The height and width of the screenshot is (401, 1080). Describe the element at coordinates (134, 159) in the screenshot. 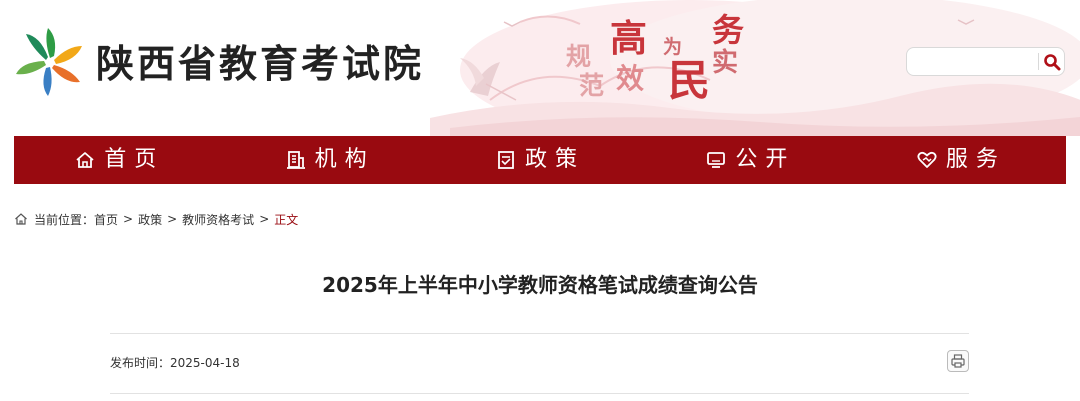

I see `nav-label: 首页` at that location.